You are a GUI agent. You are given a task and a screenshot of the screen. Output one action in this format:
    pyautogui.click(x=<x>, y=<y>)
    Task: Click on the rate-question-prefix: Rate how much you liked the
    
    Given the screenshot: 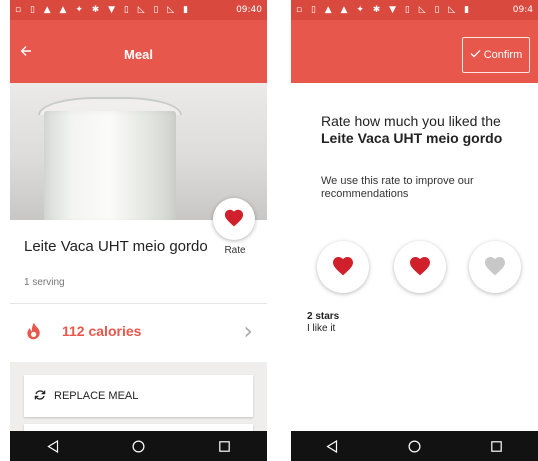 What is the action you would take?
    pyautogui.click(x=411, y=121)
    